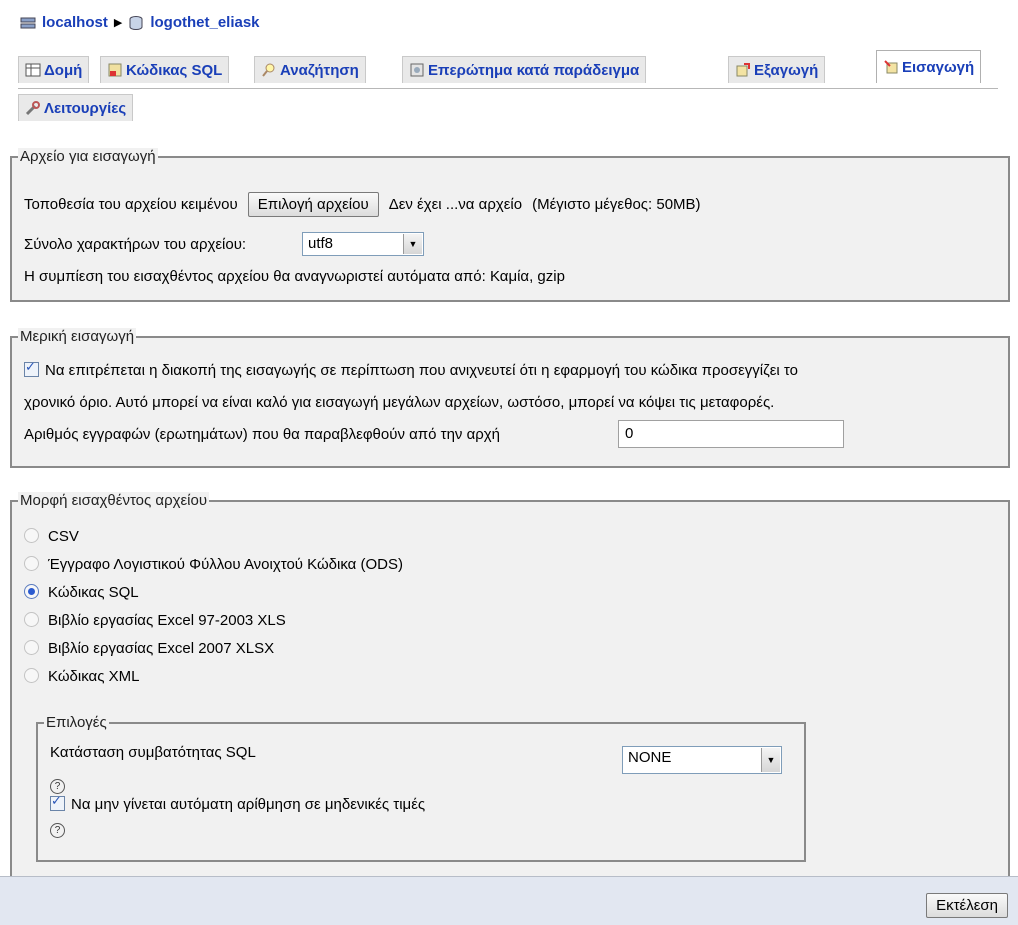  Describe the element at coordinates (786, 70) in the screenshot. I see `tab-label: Εξαγωγή` at that location.